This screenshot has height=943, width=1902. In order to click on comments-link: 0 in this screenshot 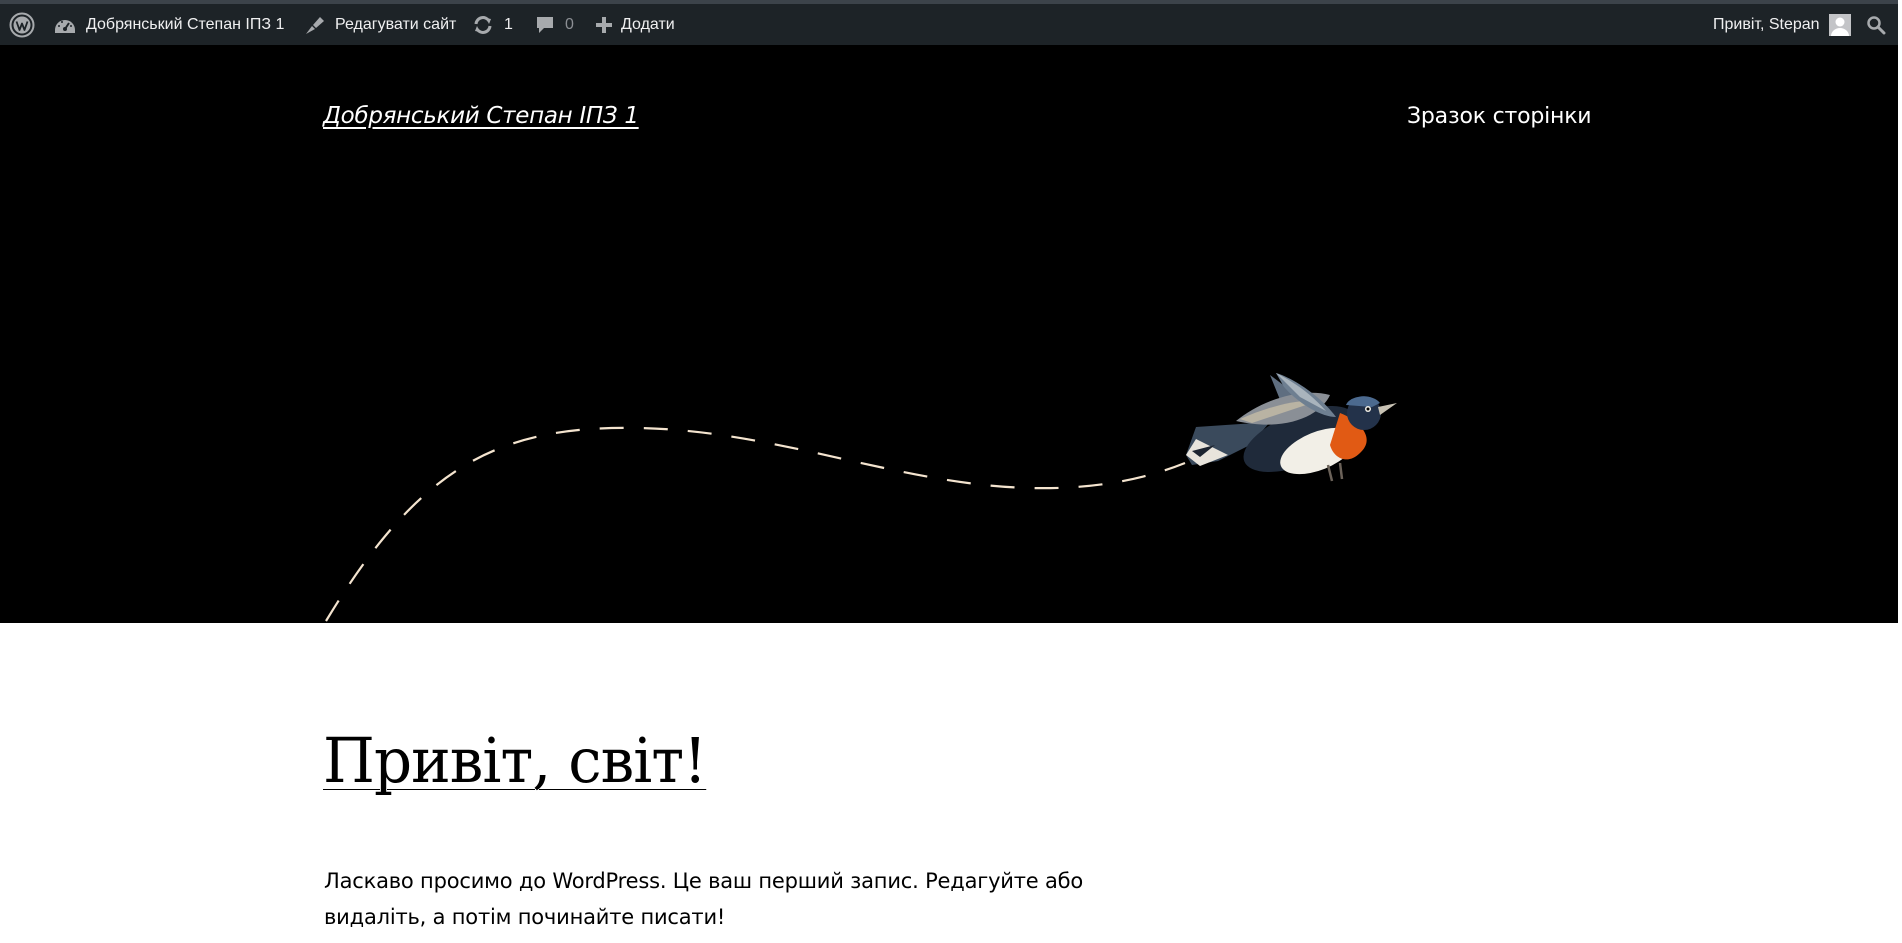, I will do `click(554, 24)`.